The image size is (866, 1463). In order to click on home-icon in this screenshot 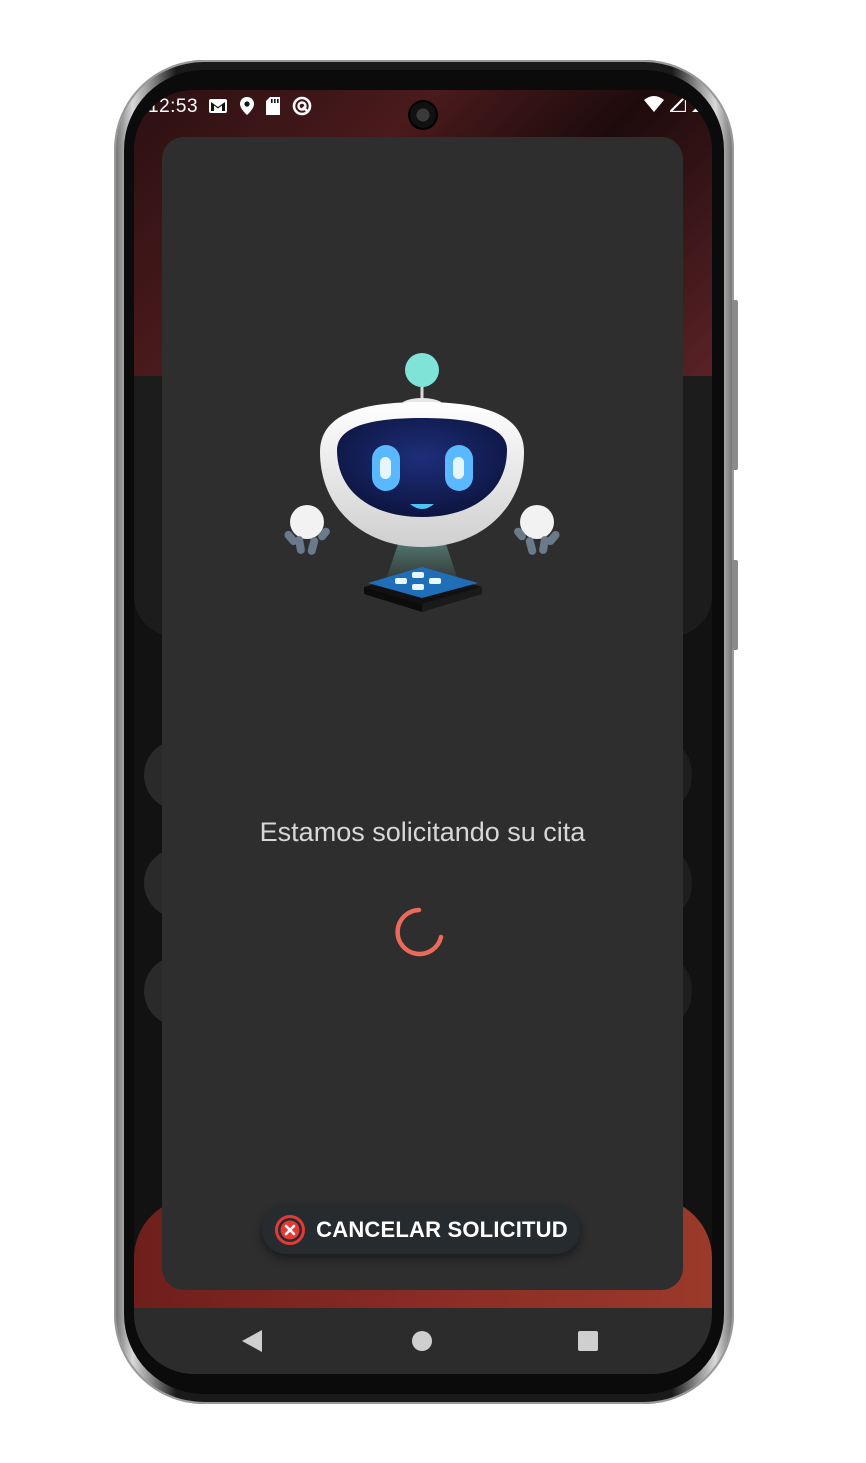, I will do `click(422, 1341)`.